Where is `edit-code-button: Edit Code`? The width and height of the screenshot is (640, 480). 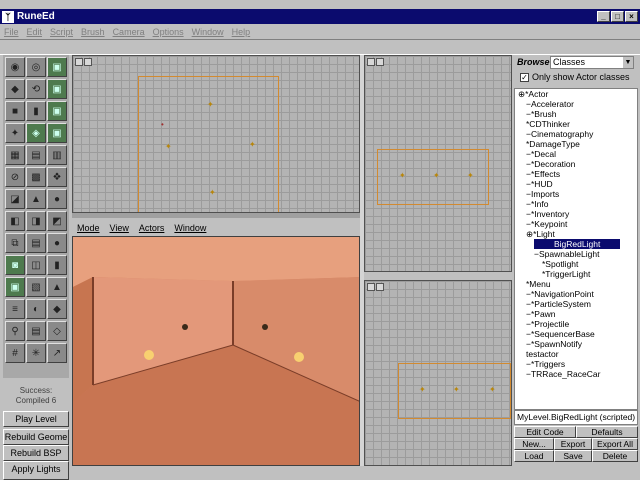 edit-code-button: Edit Code is located at coordinates (545, 432).